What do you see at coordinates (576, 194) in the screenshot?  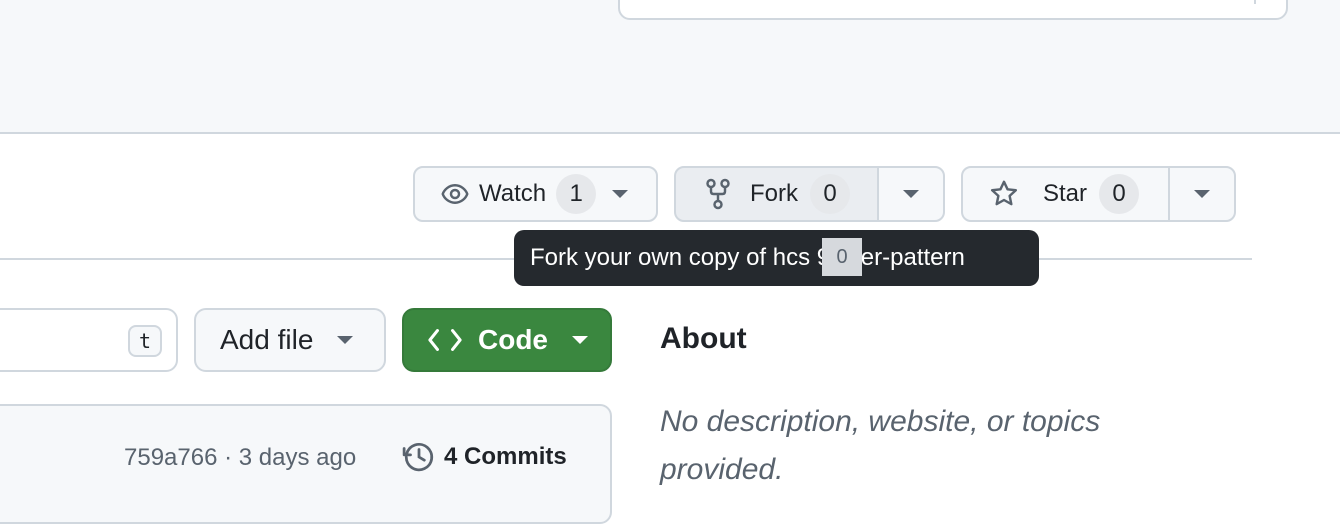 I see `watch-count: 1` at bounding box center [576, 194].